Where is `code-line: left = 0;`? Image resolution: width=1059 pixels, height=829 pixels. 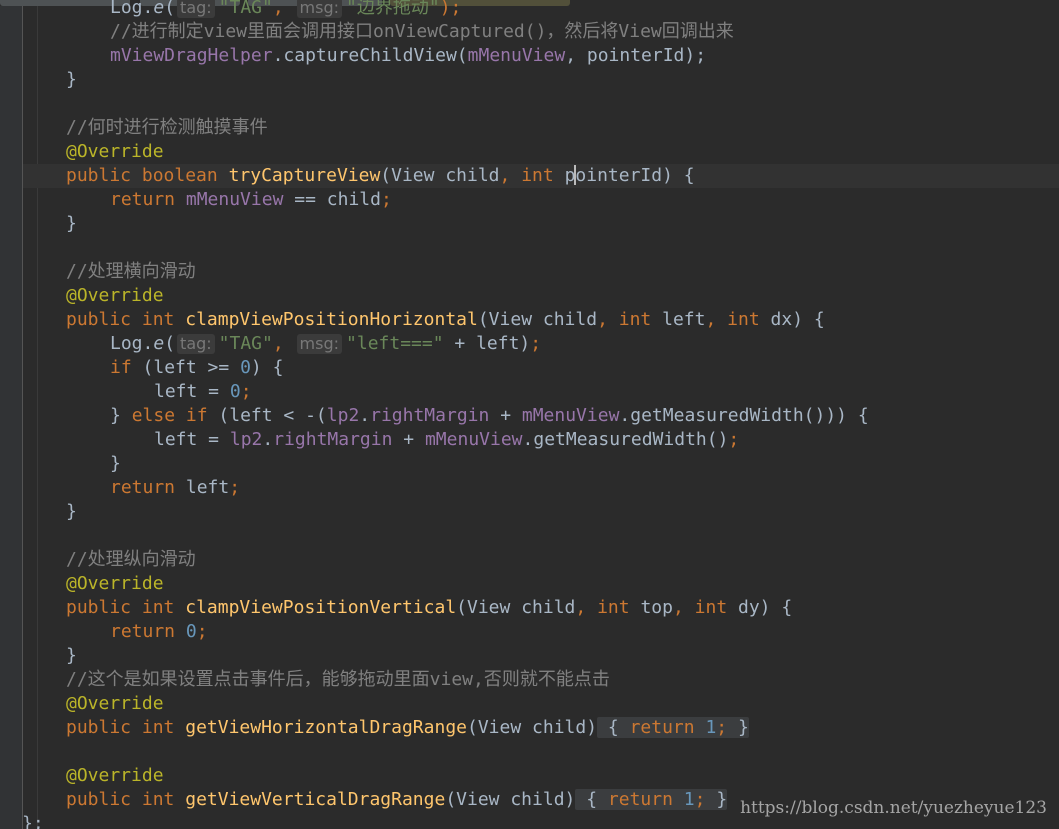 code-line: left = 0; is located at coordinates (203, 392).